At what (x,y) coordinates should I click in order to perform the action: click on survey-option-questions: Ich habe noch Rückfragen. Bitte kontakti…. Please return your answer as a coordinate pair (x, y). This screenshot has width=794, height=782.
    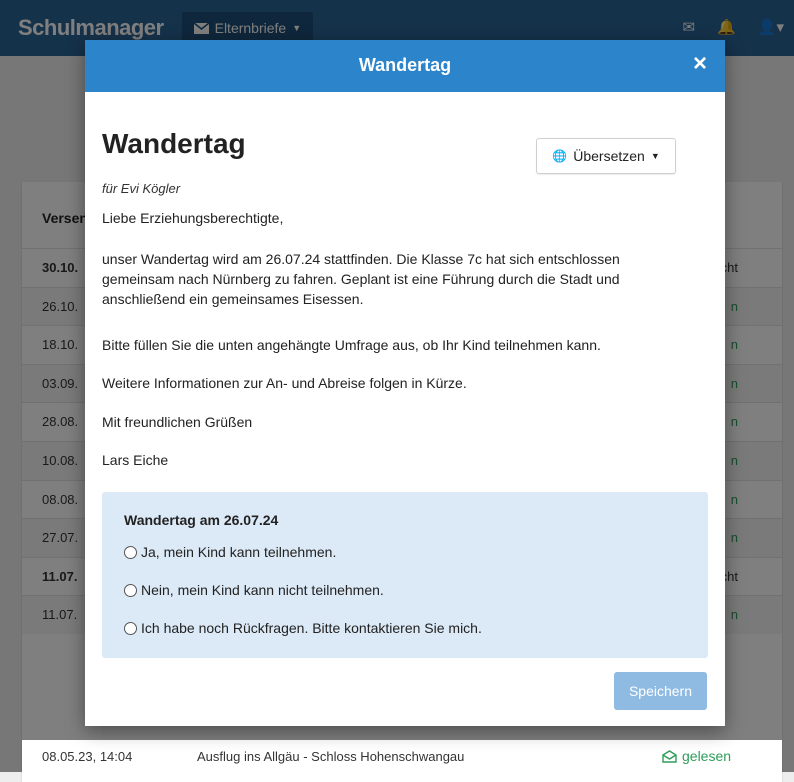
    Looking at the image, I should click on (303, 628).